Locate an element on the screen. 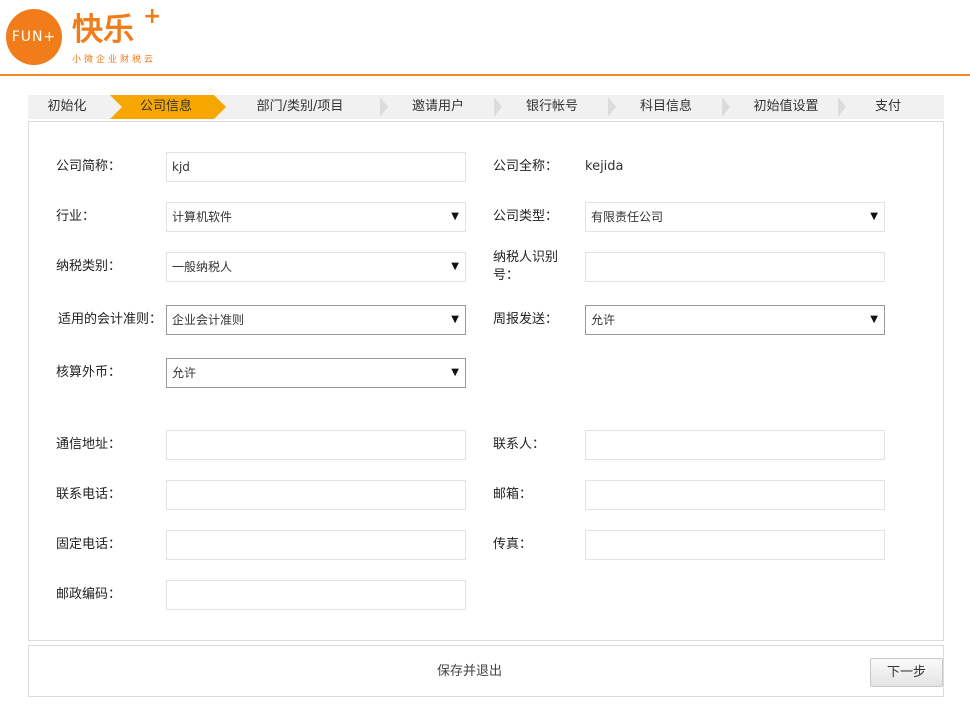 The image size is (970, 710). postcode-input is located at coordinates (316, 595).